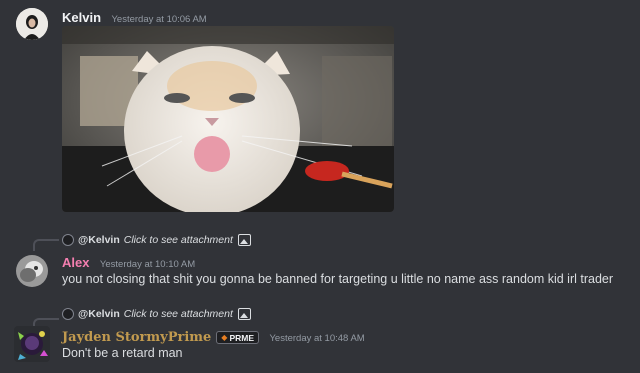 The height and width of the screenshot is (373, 640). I want to click on clan-badge: ◆ PRME, so click(237, 337).